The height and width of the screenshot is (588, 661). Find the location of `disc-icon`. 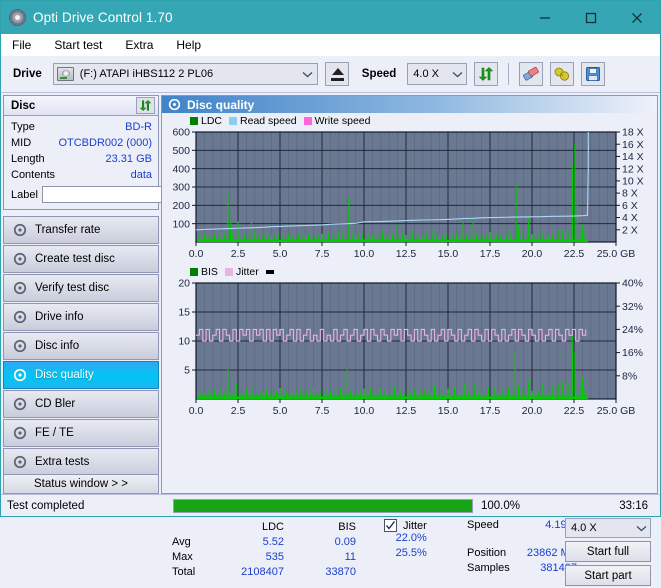

disc-icon is located at coordinates (17, 17).